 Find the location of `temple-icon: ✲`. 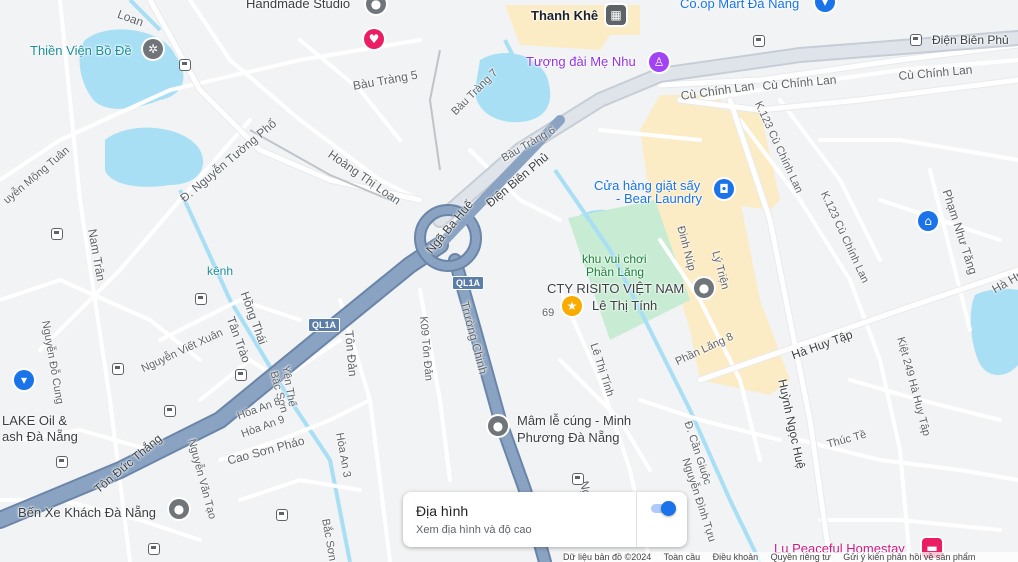

temple-icon: ✲ is located at coordinates (153, 49).